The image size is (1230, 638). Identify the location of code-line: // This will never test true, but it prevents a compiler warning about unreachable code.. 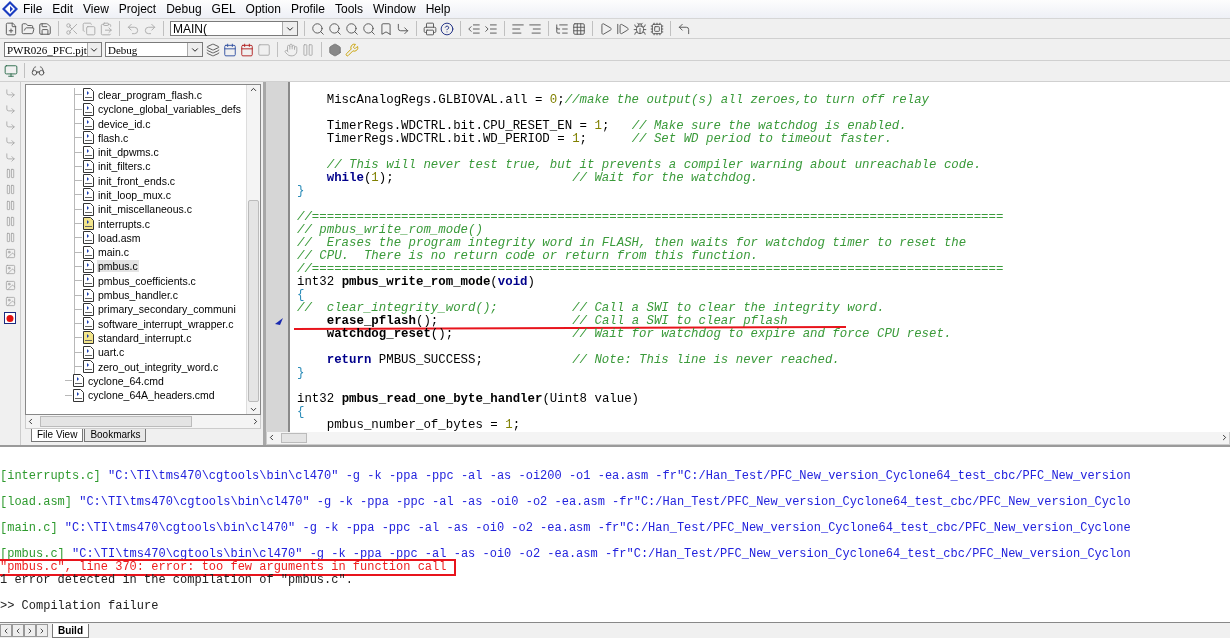
(653, 165).